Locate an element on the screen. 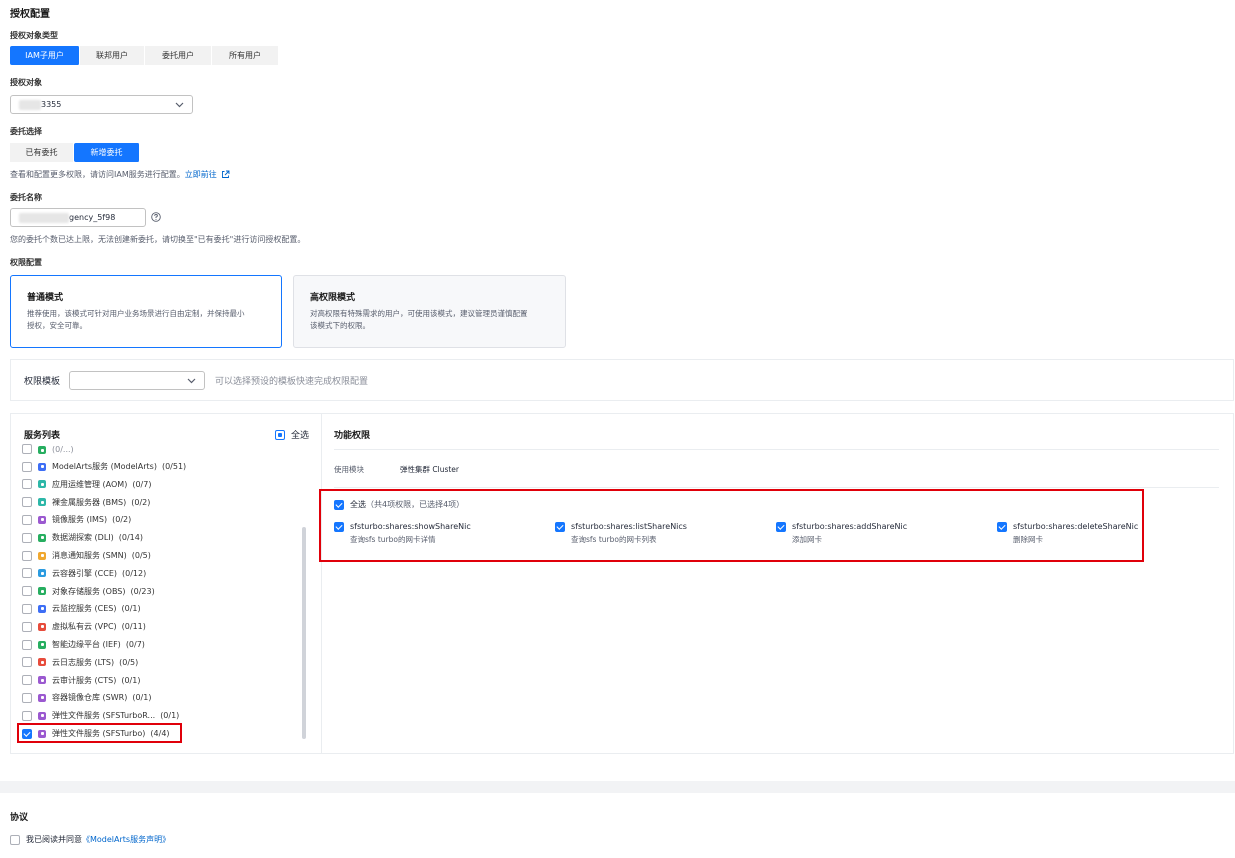  service-count: (0/2) is located at coordinates (141, 502).